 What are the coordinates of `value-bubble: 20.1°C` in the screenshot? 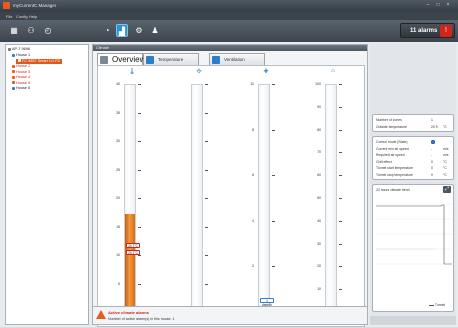 It's located at (133, 252).